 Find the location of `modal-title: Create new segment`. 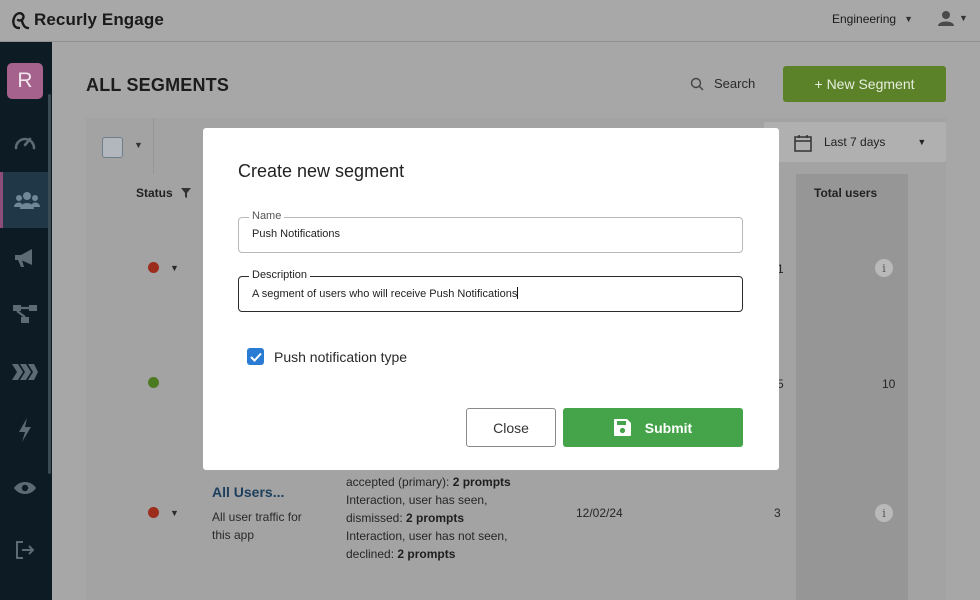

modal-title: Create new segment is located at coordinates (321, 171).